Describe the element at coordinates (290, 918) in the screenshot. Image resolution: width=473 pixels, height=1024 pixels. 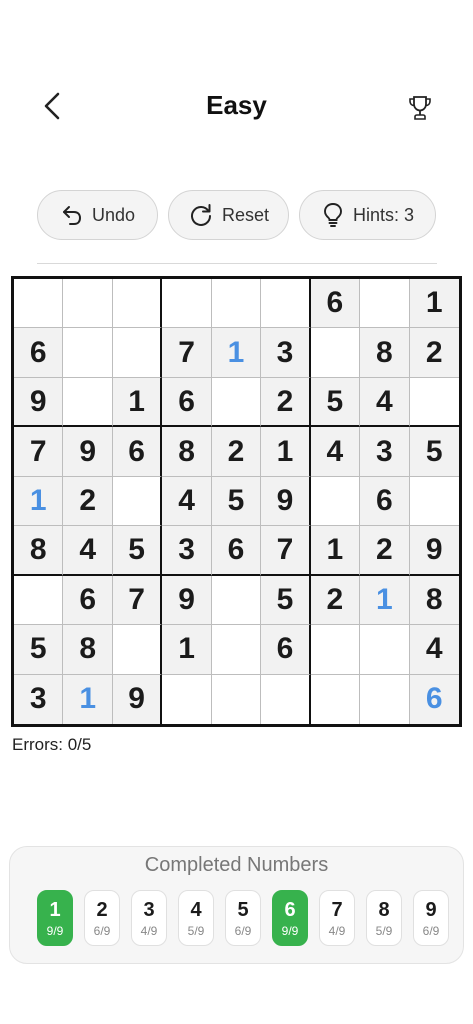
I see `number-chip-6: 6 9/9` at that location.